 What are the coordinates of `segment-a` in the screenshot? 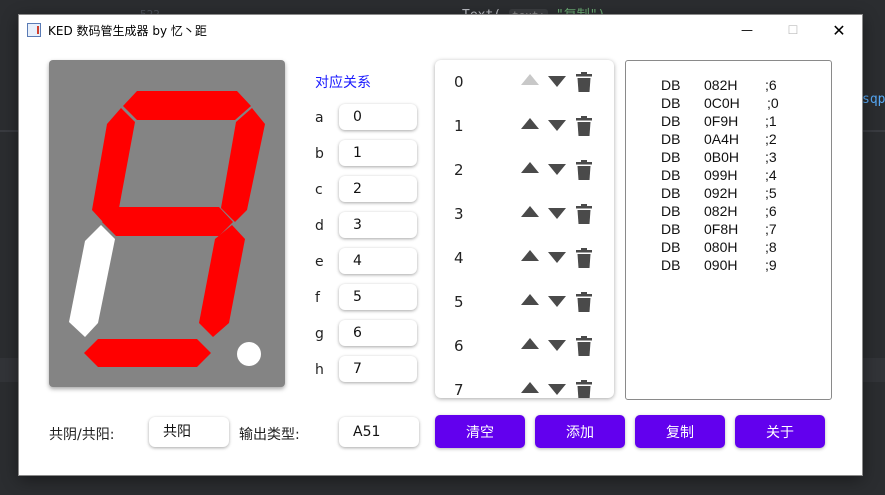 It's located at (187, 105).